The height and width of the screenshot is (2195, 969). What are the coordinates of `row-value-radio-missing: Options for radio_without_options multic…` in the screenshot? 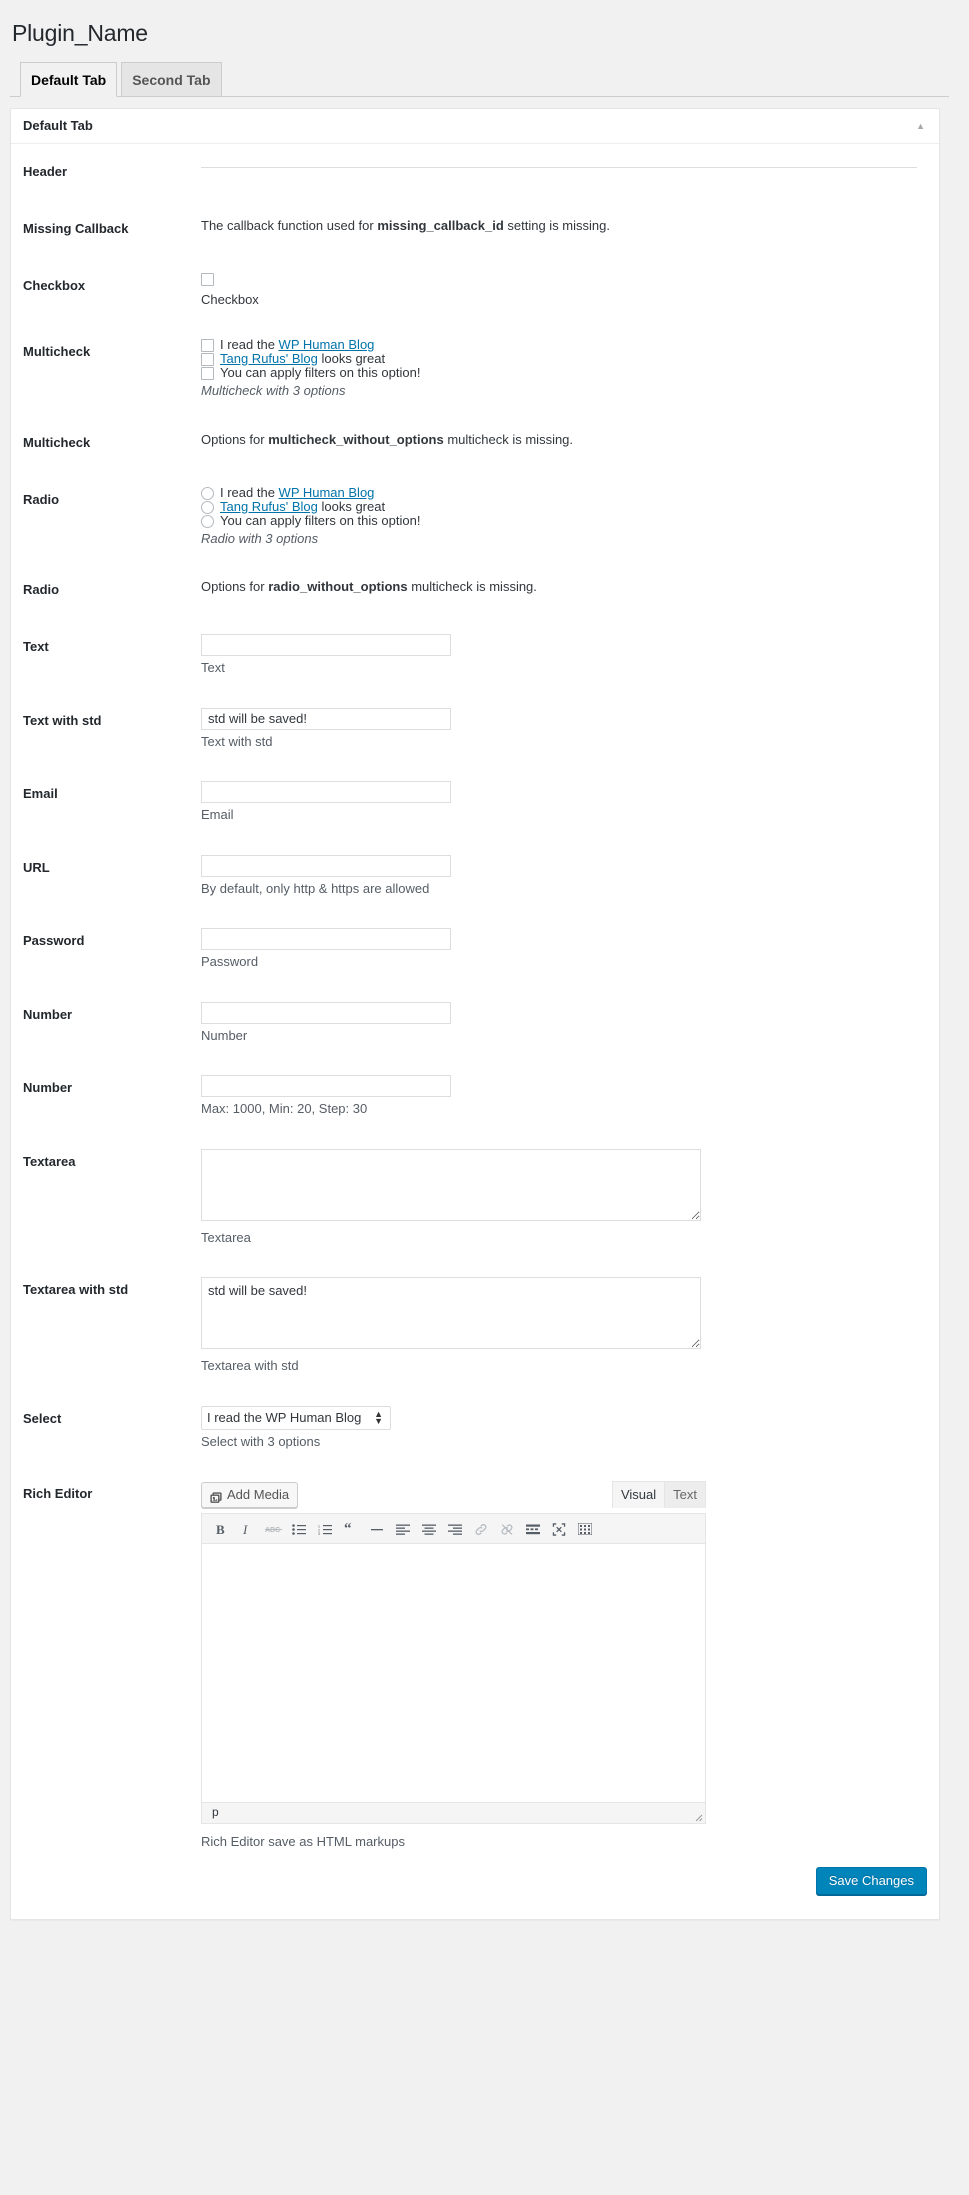 It's located at (559, 590).